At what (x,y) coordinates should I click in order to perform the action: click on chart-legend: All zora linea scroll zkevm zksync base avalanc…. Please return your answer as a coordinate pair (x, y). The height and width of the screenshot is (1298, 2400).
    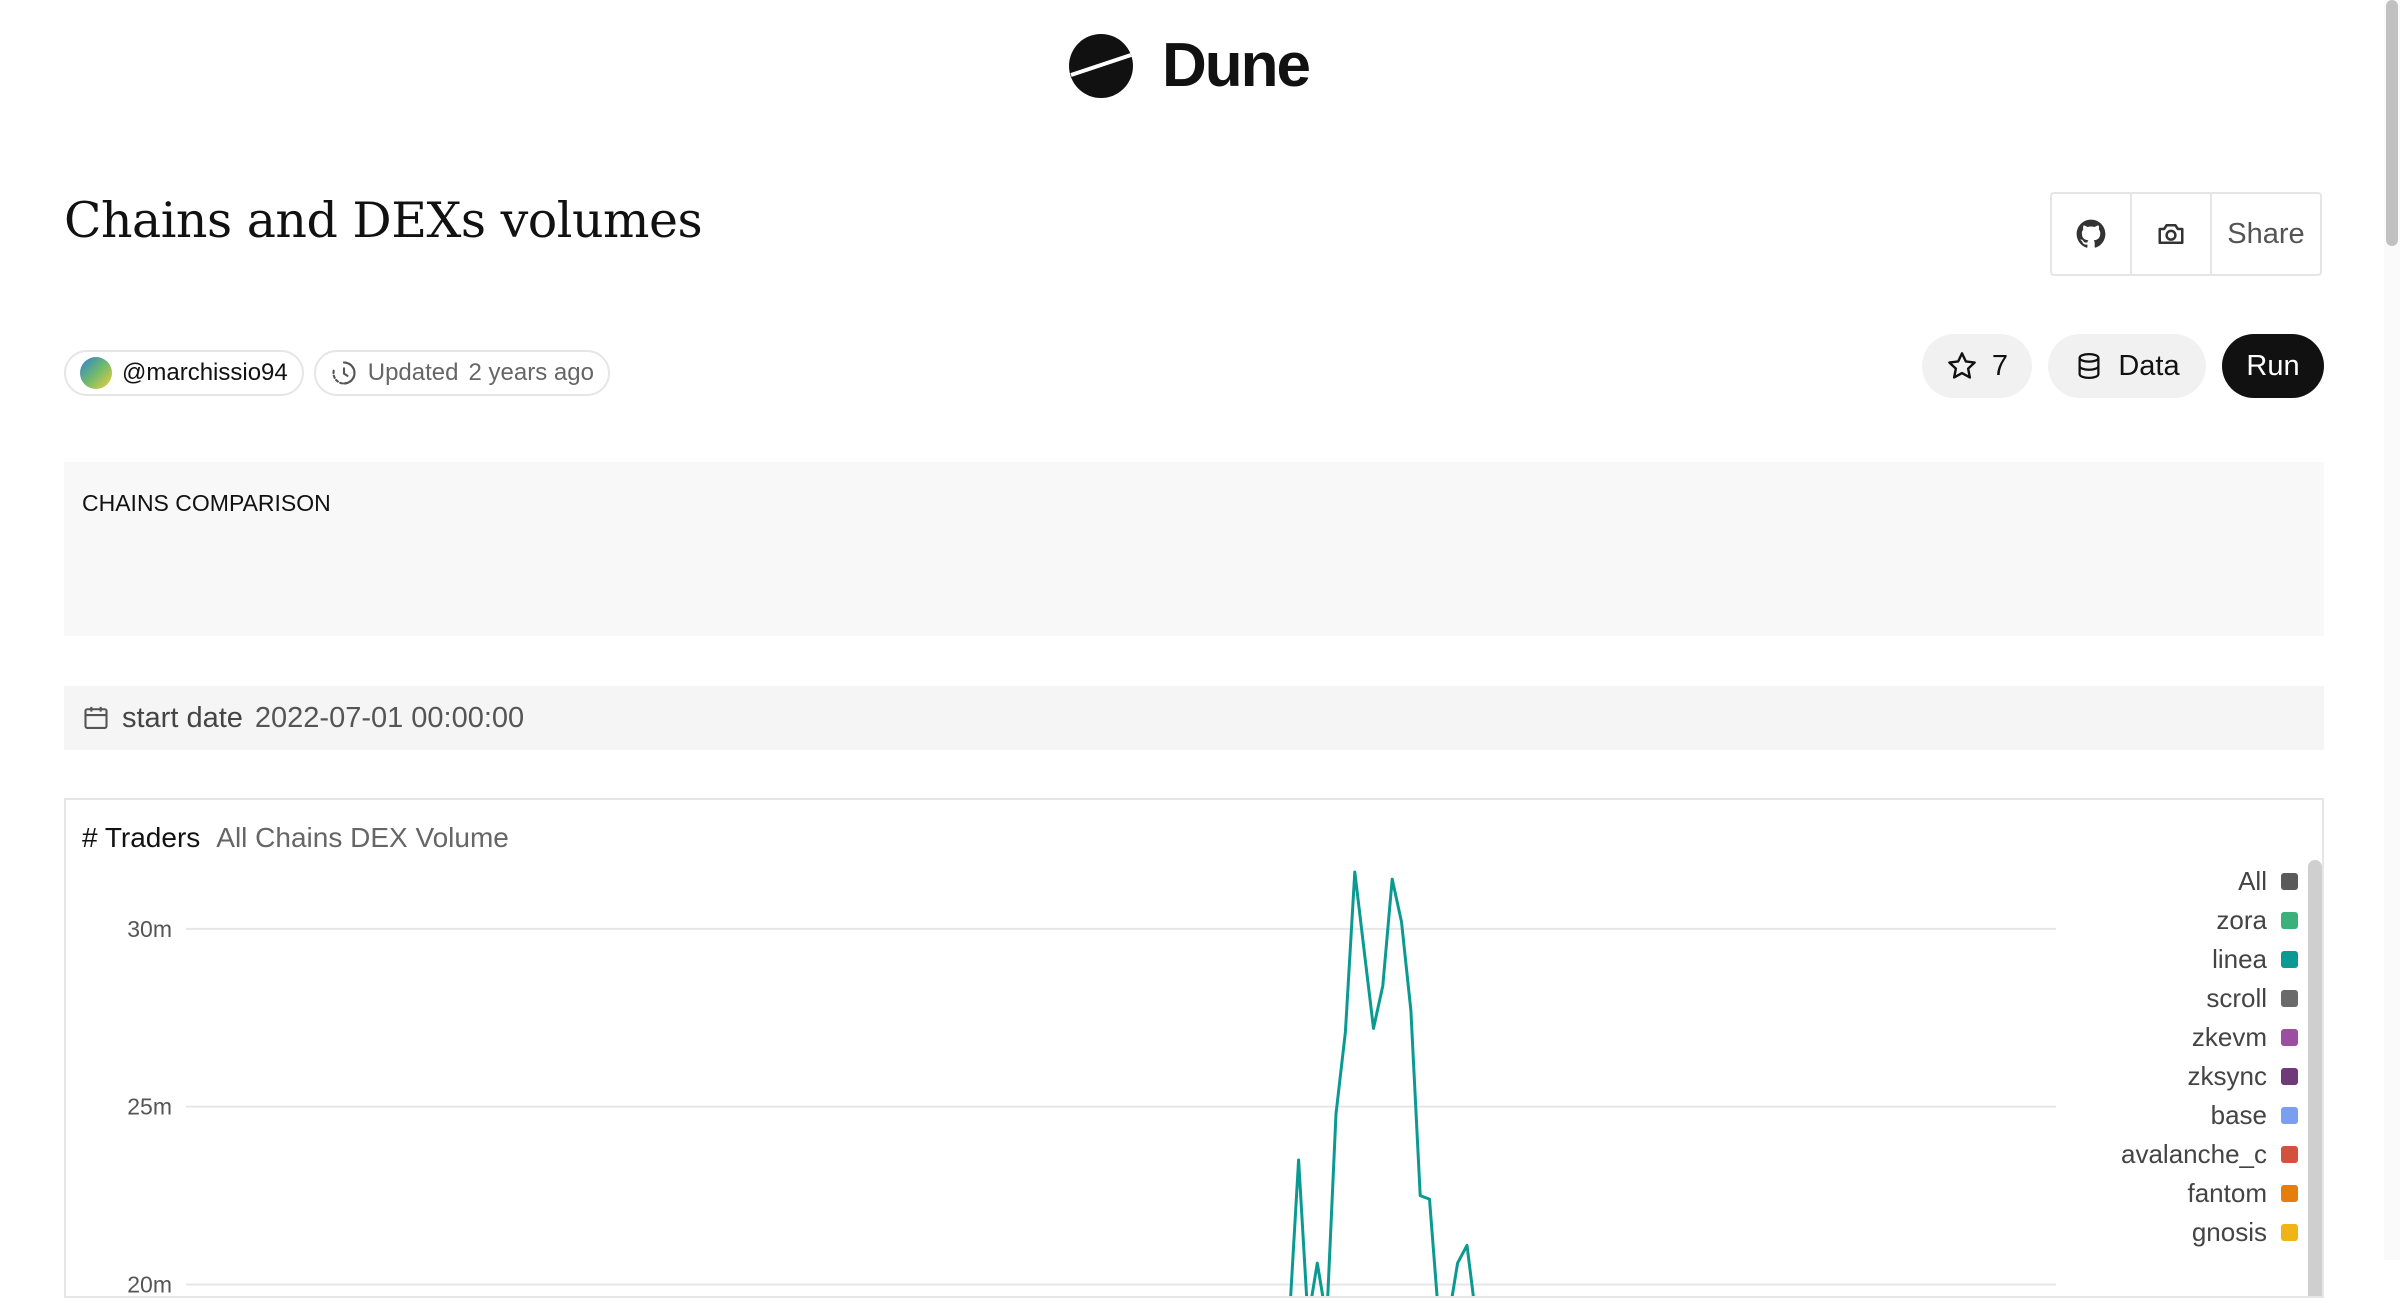
    Looking at the image, I should click on (2209, 1057).